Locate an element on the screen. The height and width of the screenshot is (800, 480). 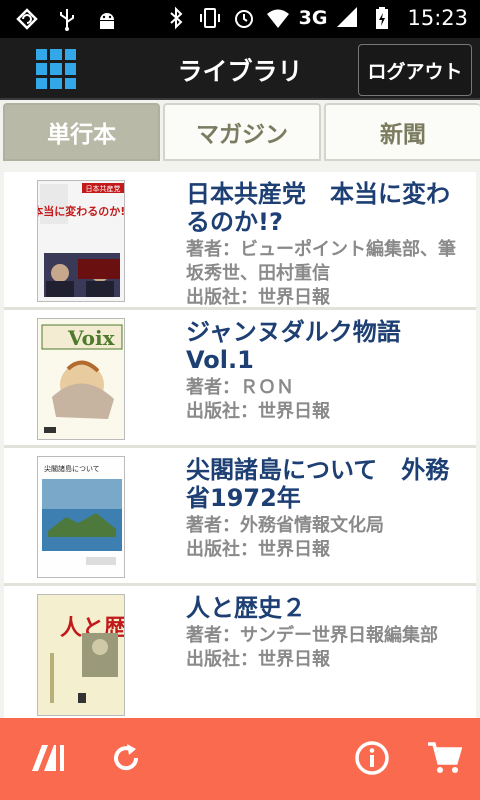
bluetooth-icon is located at coordinates (176, 18).